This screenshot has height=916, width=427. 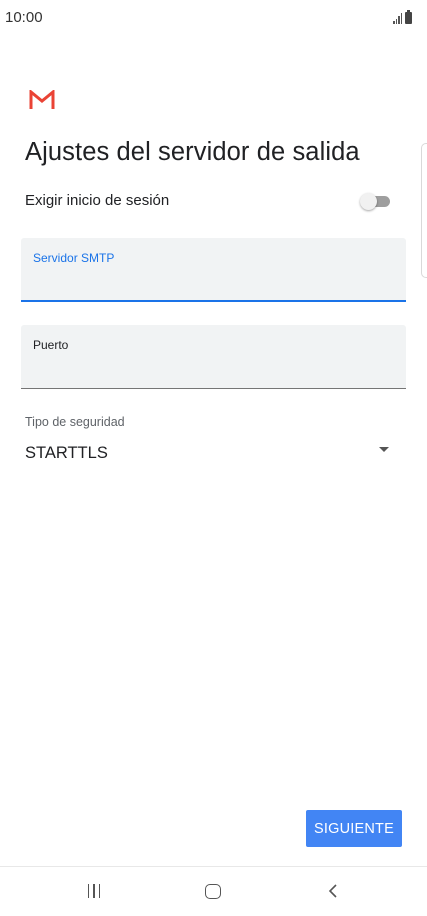 What do you see at coordinates (397, 18) in the screenshot?
I see `signal-icon` at bounding box center [397, 18].